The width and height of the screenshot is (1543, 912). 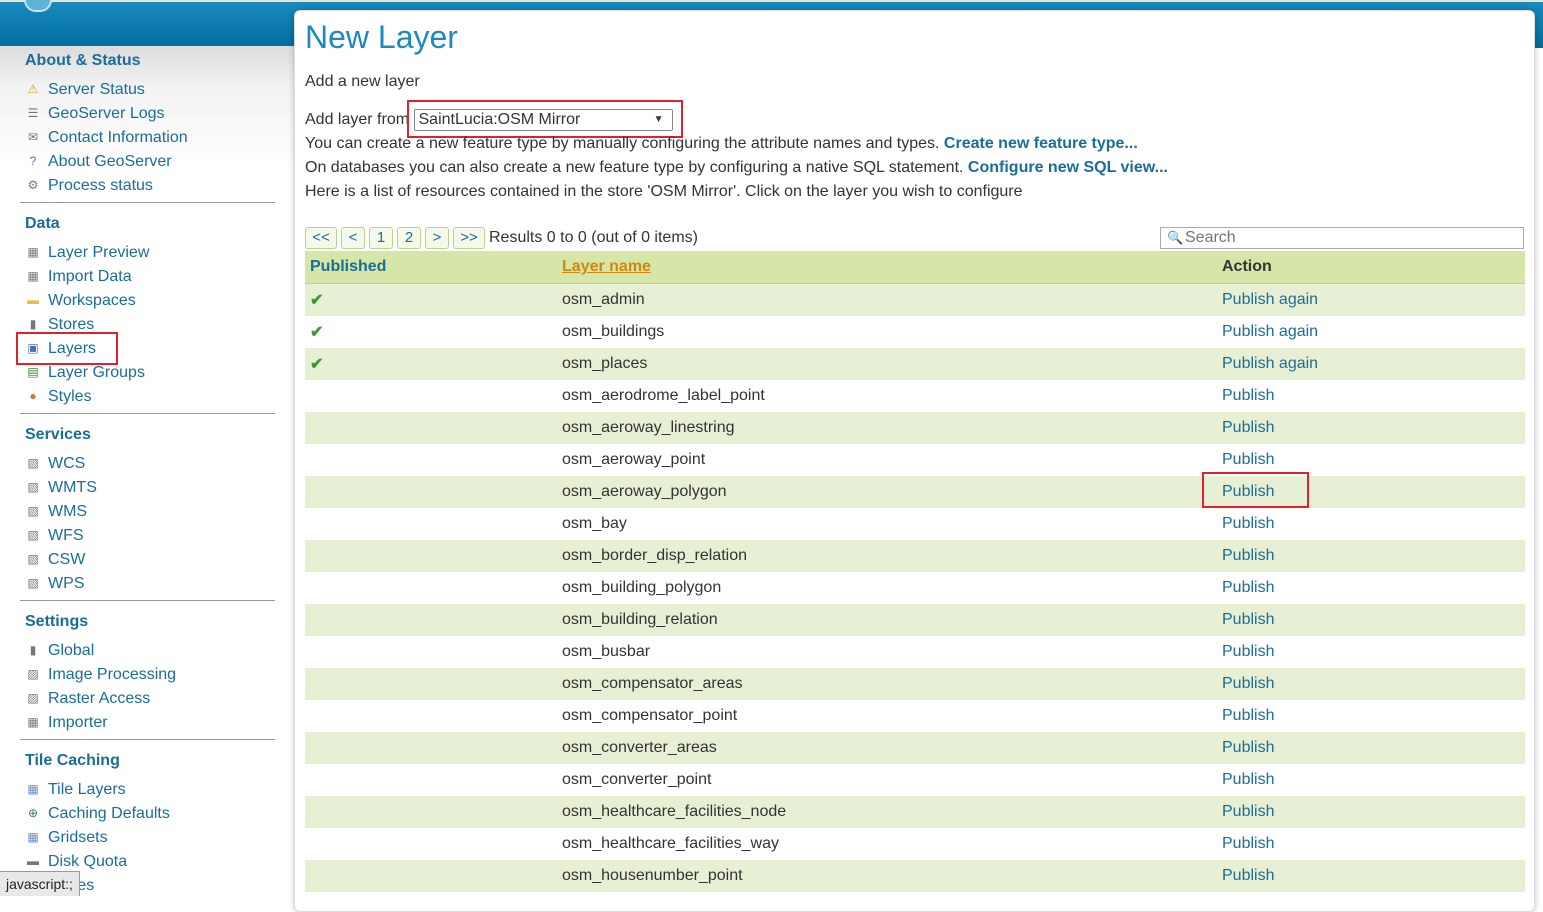 What do you see at coordinates (33, 861) in the screenshot?
I see `disk-icon: ▬` at bounding box center [33, 861].